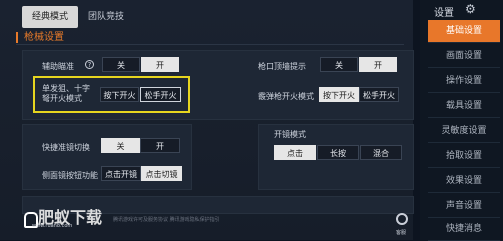 This screenshot has width=503, height=241. What do you see at coordinates (401, 232) in the screenshot?
I see `customer-service-label: 客服` at bounding box center [401, 232].